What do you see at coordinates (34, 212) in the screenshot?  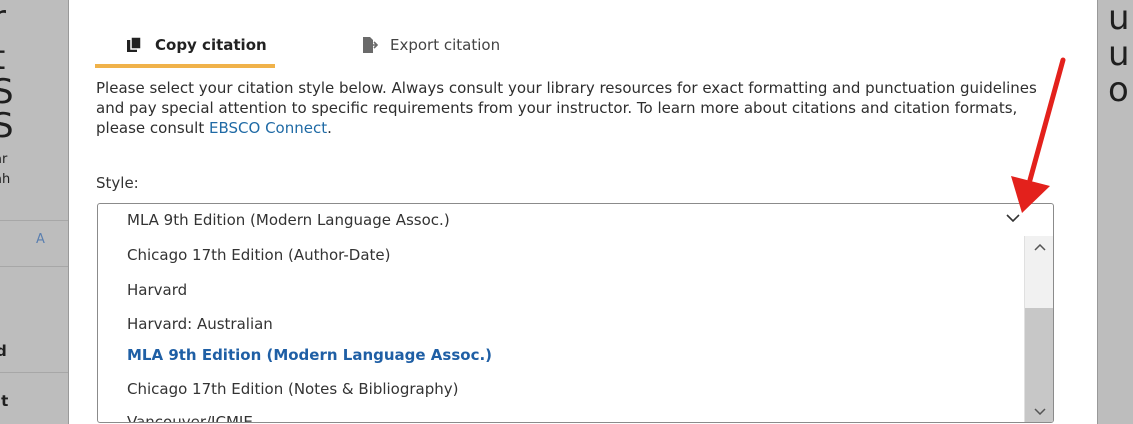 I see `background-page-left: r t S S ar ah A d it` at bounding box center [34, 212].